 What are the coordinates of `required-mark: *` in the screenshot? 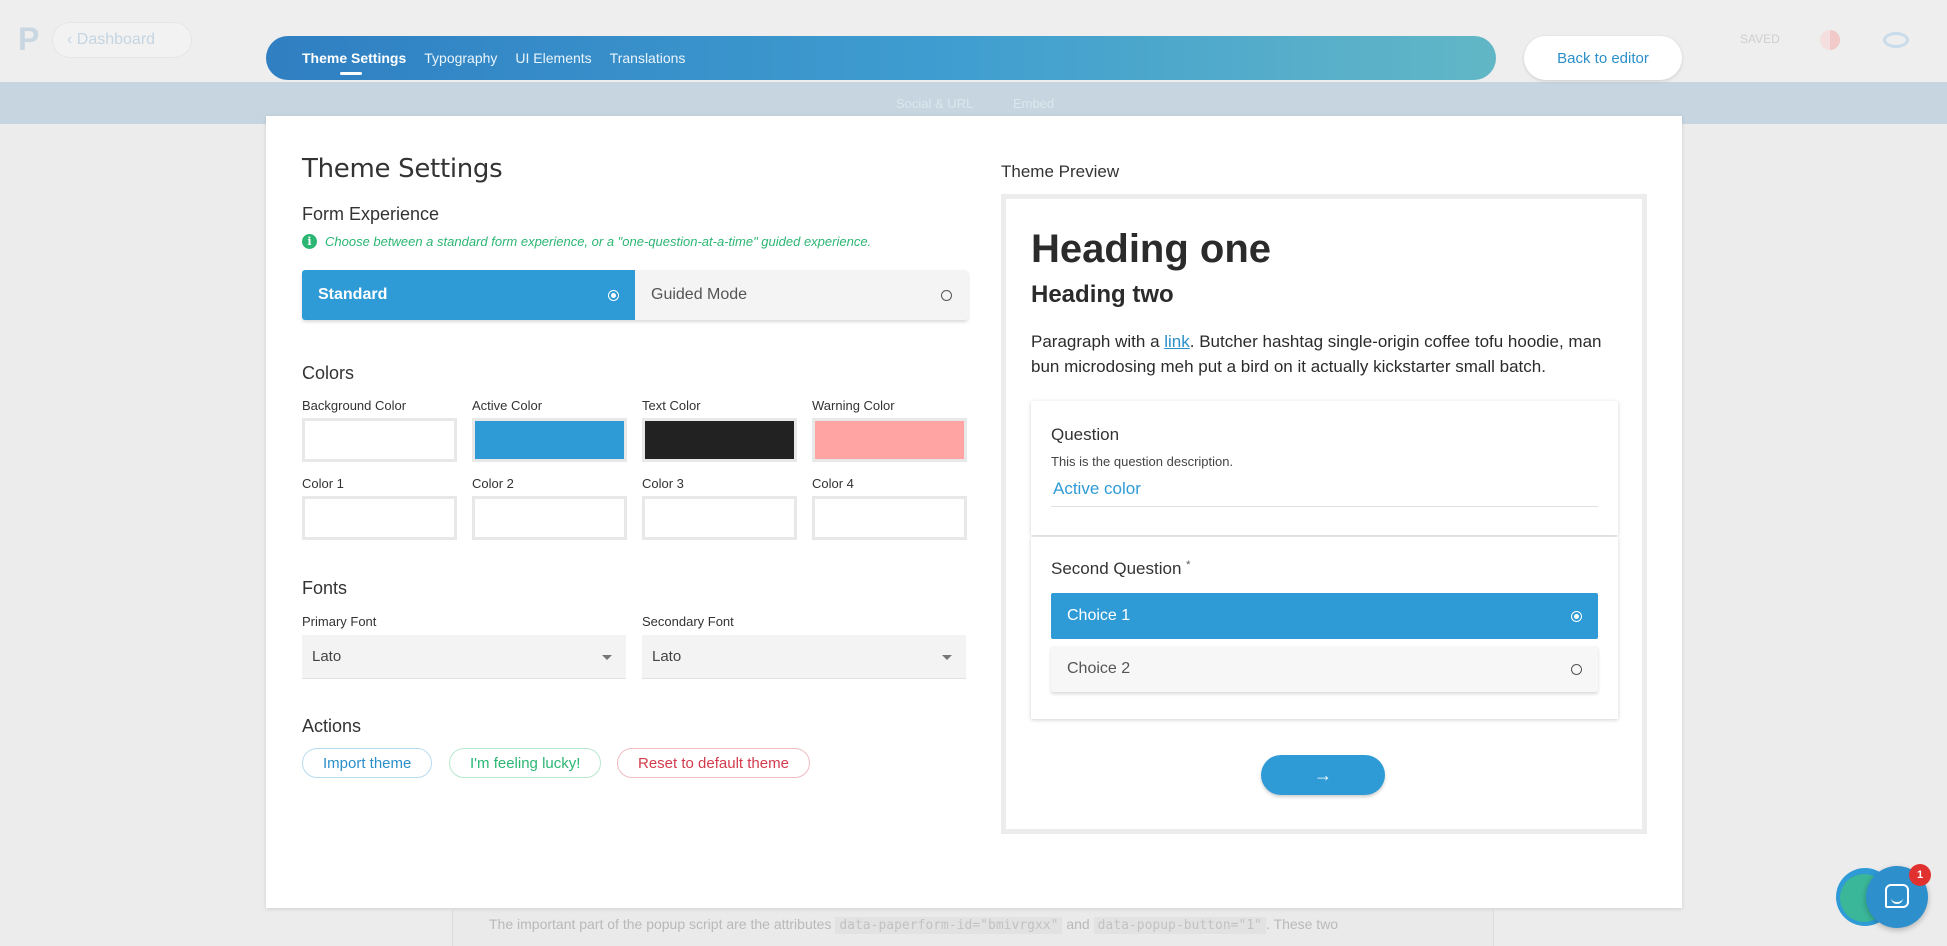 It's located at (1188, 565).